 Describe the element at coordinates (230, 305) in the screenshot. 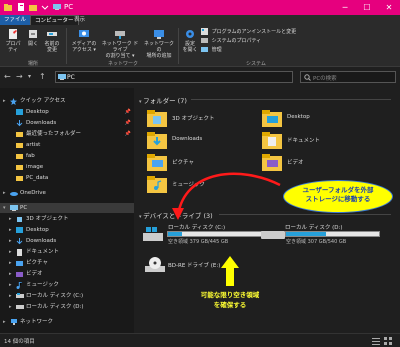

I see `yellow-annotation-line-2: を確保する` at that location.